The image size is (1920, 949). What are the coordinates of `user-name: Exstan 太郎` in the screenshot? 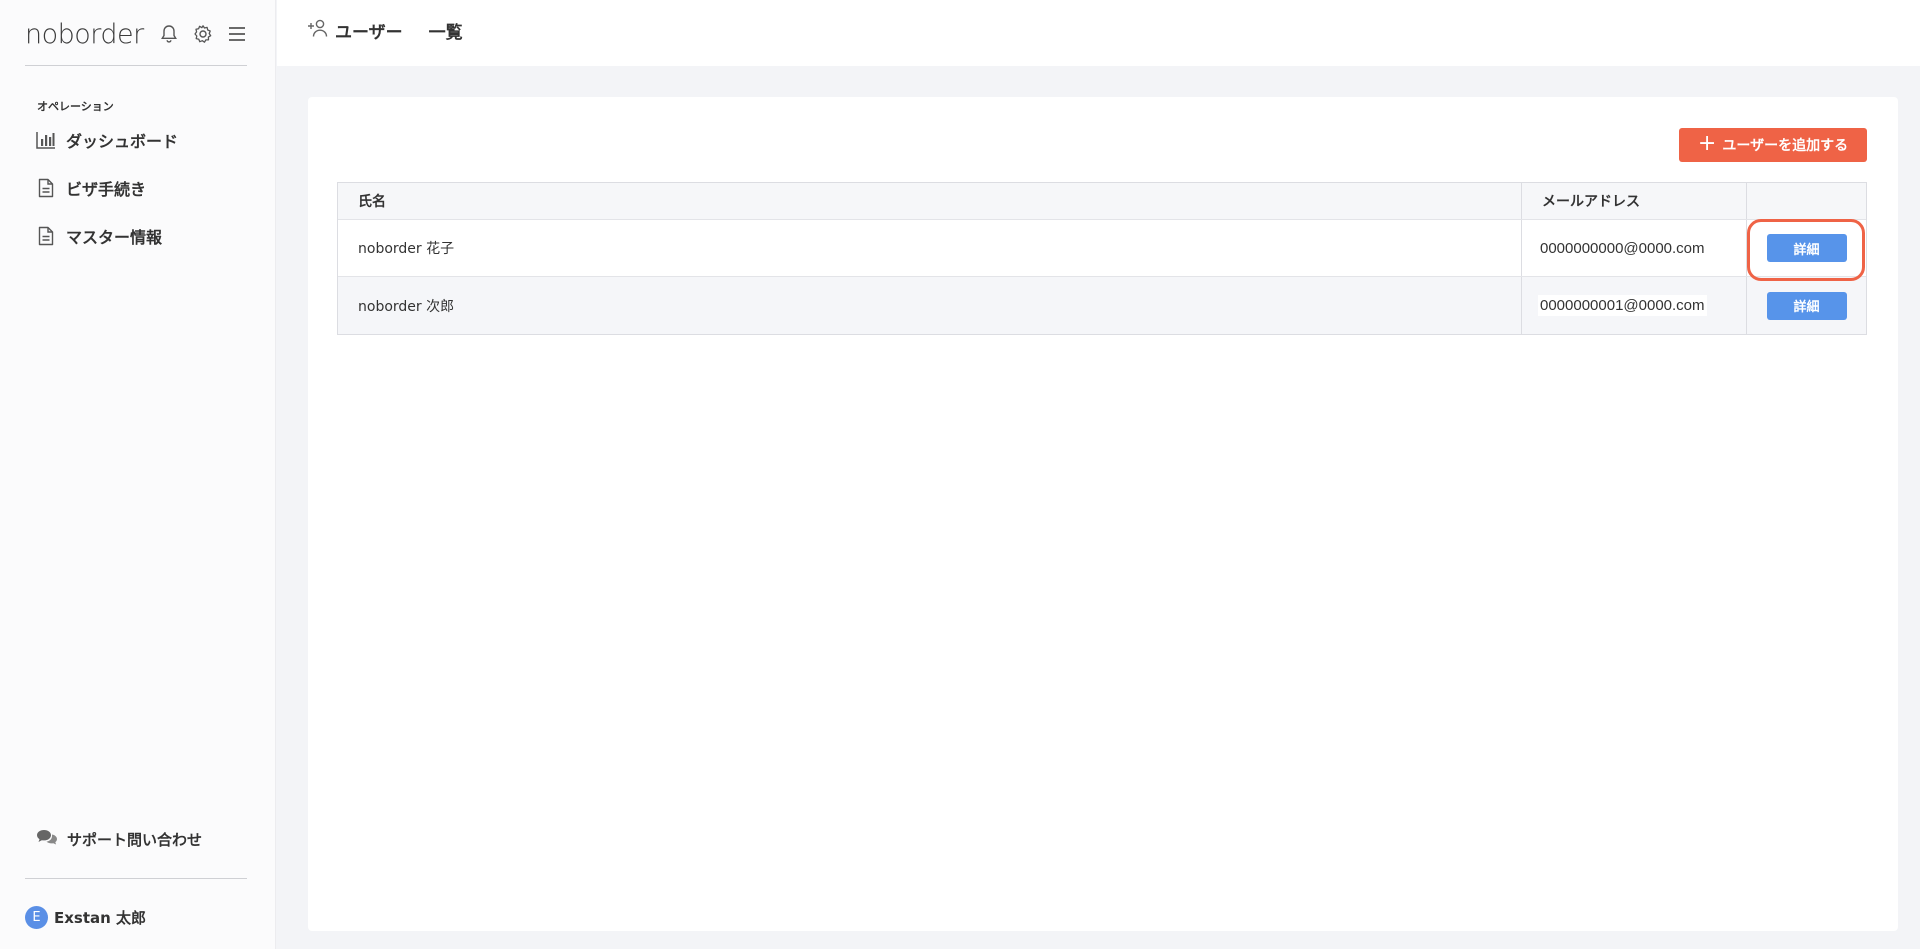 It's located at (100, 918).